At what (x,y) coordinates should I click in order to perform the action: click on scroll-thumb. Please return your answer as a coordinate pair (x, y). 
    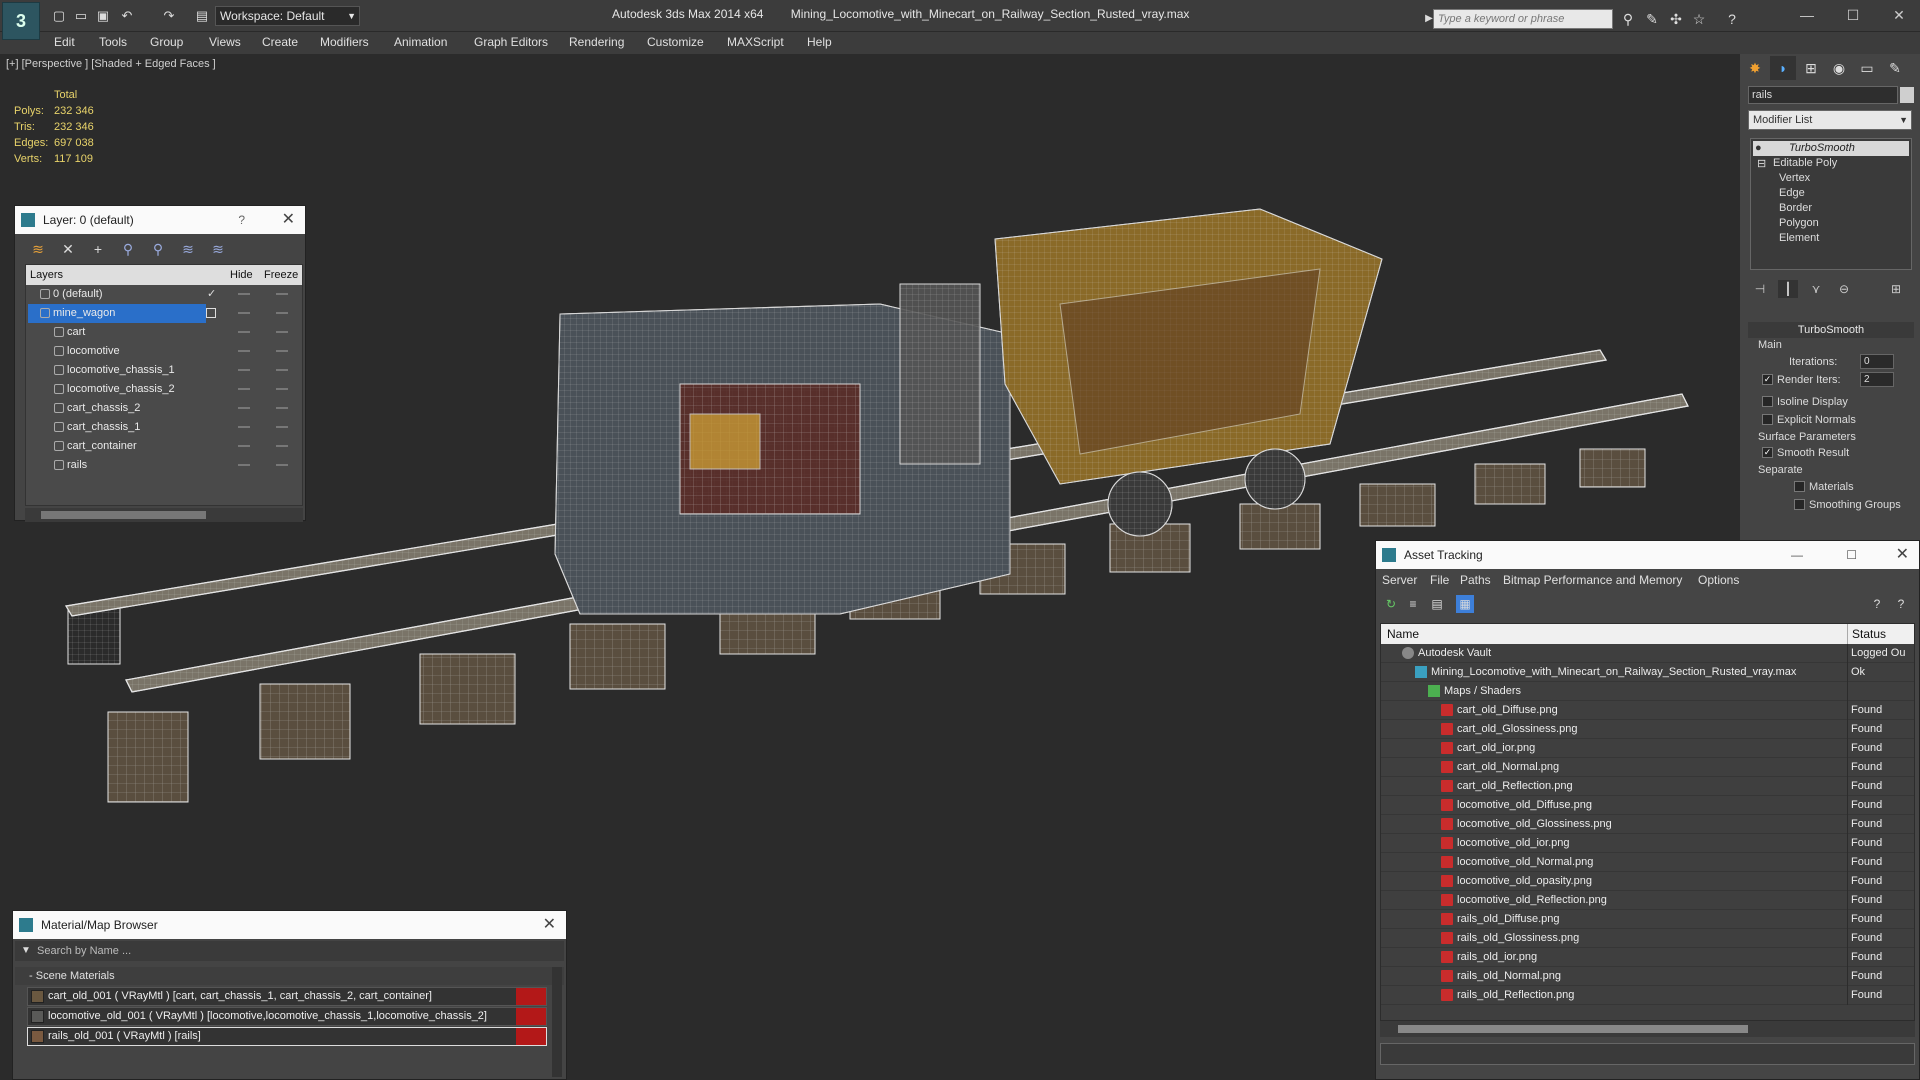
    Looking at the image, I should click on (123, 515).